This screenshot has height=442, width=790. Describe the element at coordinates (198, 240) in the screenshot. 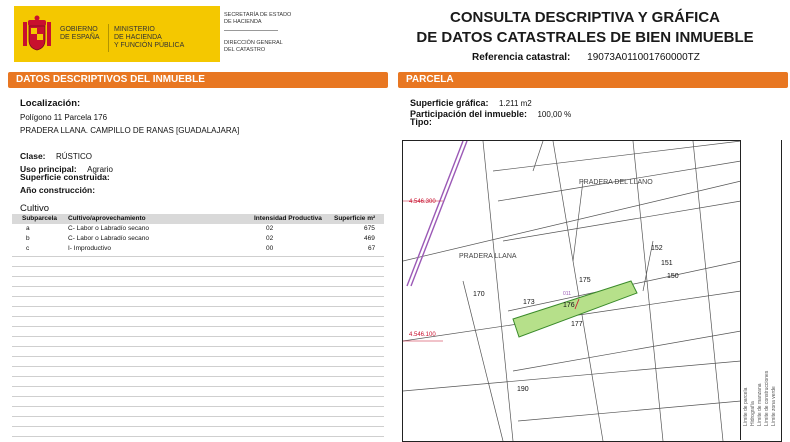

I see `table-row: b C- Labor o Labradío secano 02 469` at that location.